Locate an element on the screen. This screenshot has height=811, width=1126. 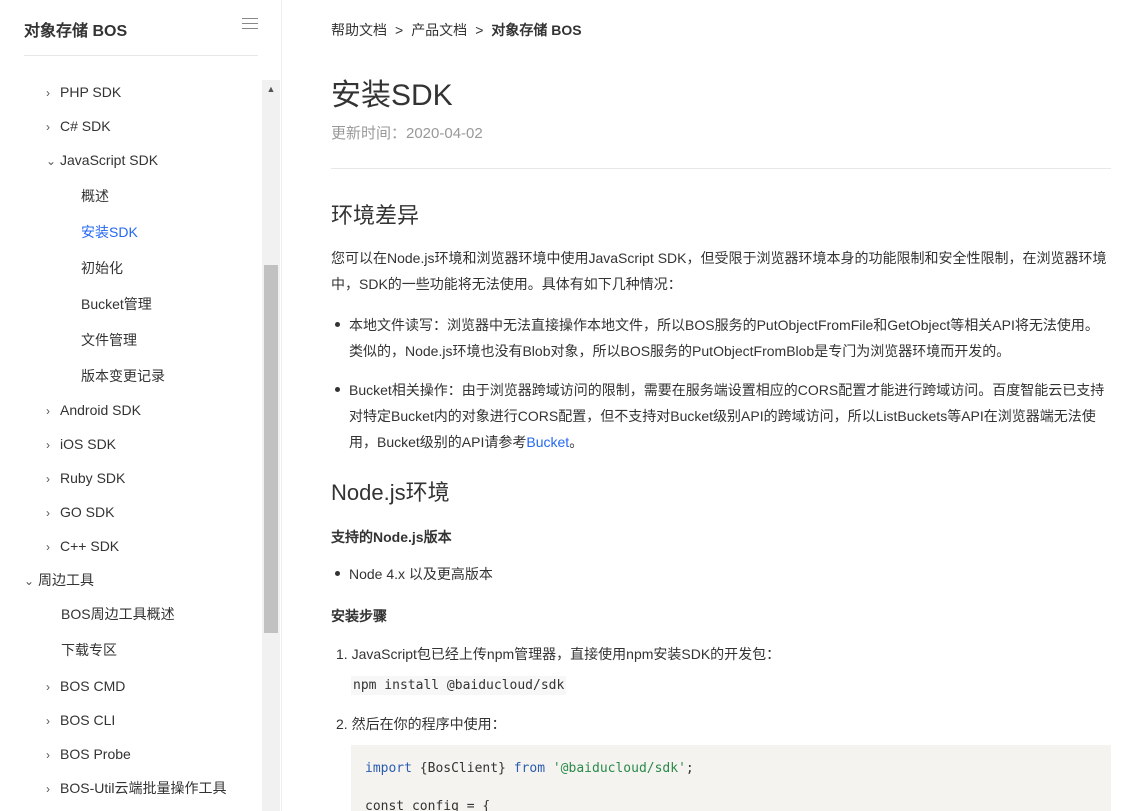
sidebar-item: › Ruby SDK is located at coordinates (85, 478).